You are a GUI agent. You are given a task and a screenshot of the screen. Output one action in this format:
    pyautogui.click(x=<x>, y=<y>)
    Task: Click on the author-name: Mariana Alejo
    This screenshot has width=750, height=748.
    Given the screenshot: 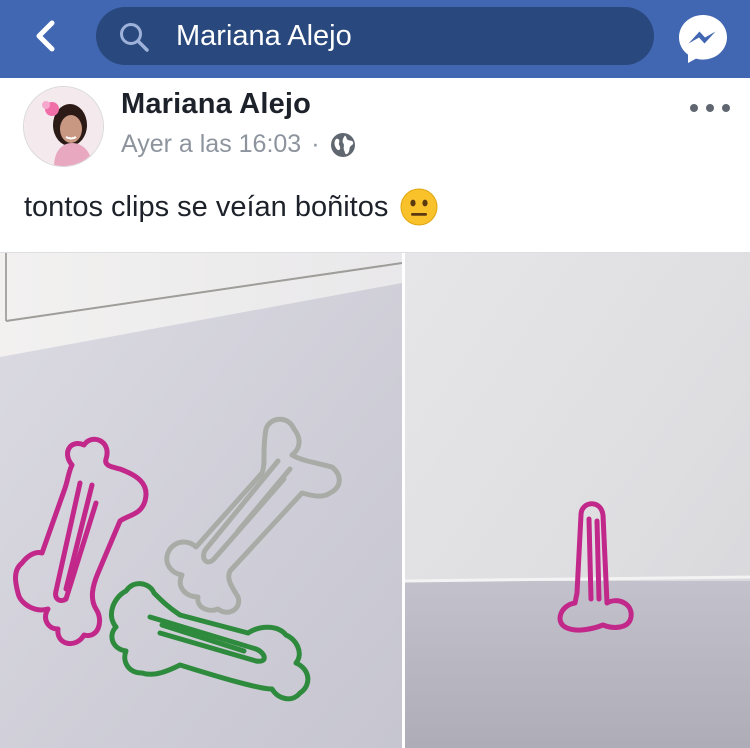 What is the action you would take?
    pyautogui.click(x=216, y=104)
    